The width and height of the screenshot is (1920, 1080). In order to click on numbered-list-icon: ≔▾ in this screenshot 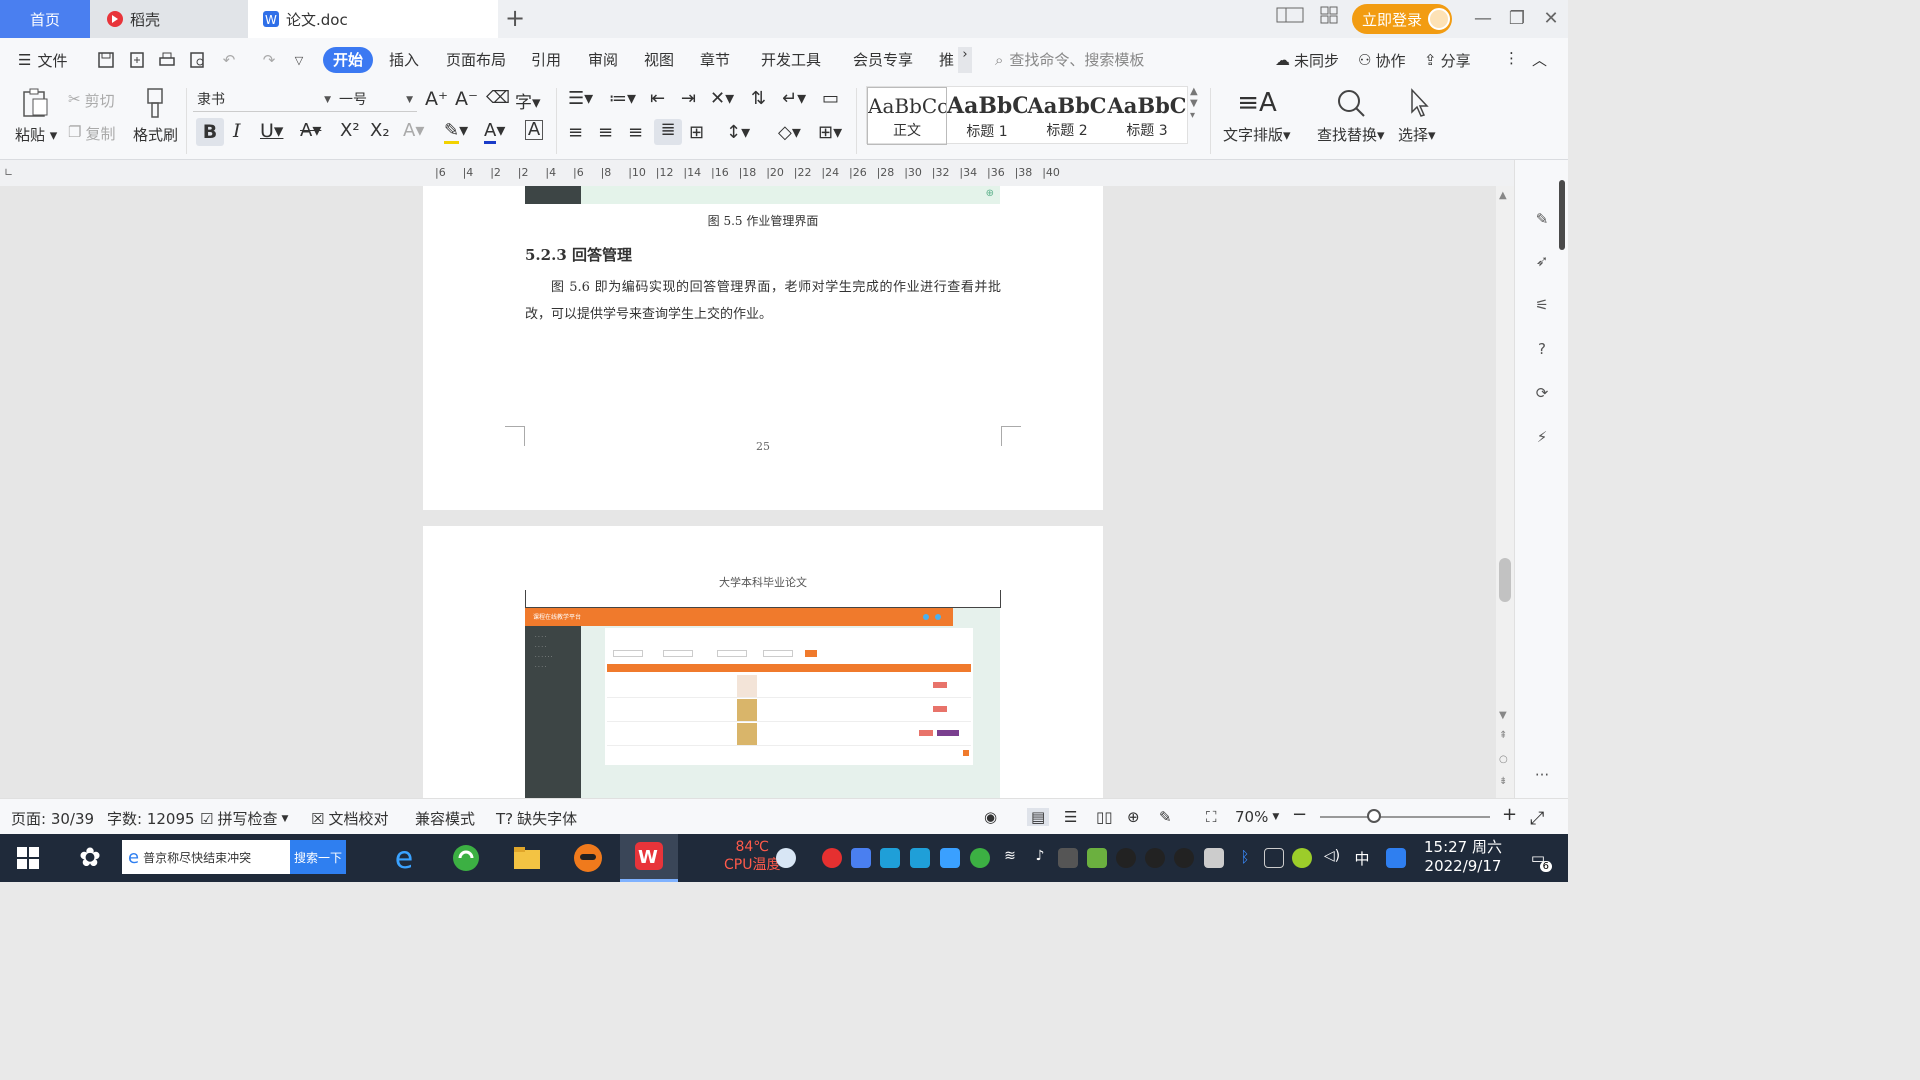, I will do `click(622, 98)`.